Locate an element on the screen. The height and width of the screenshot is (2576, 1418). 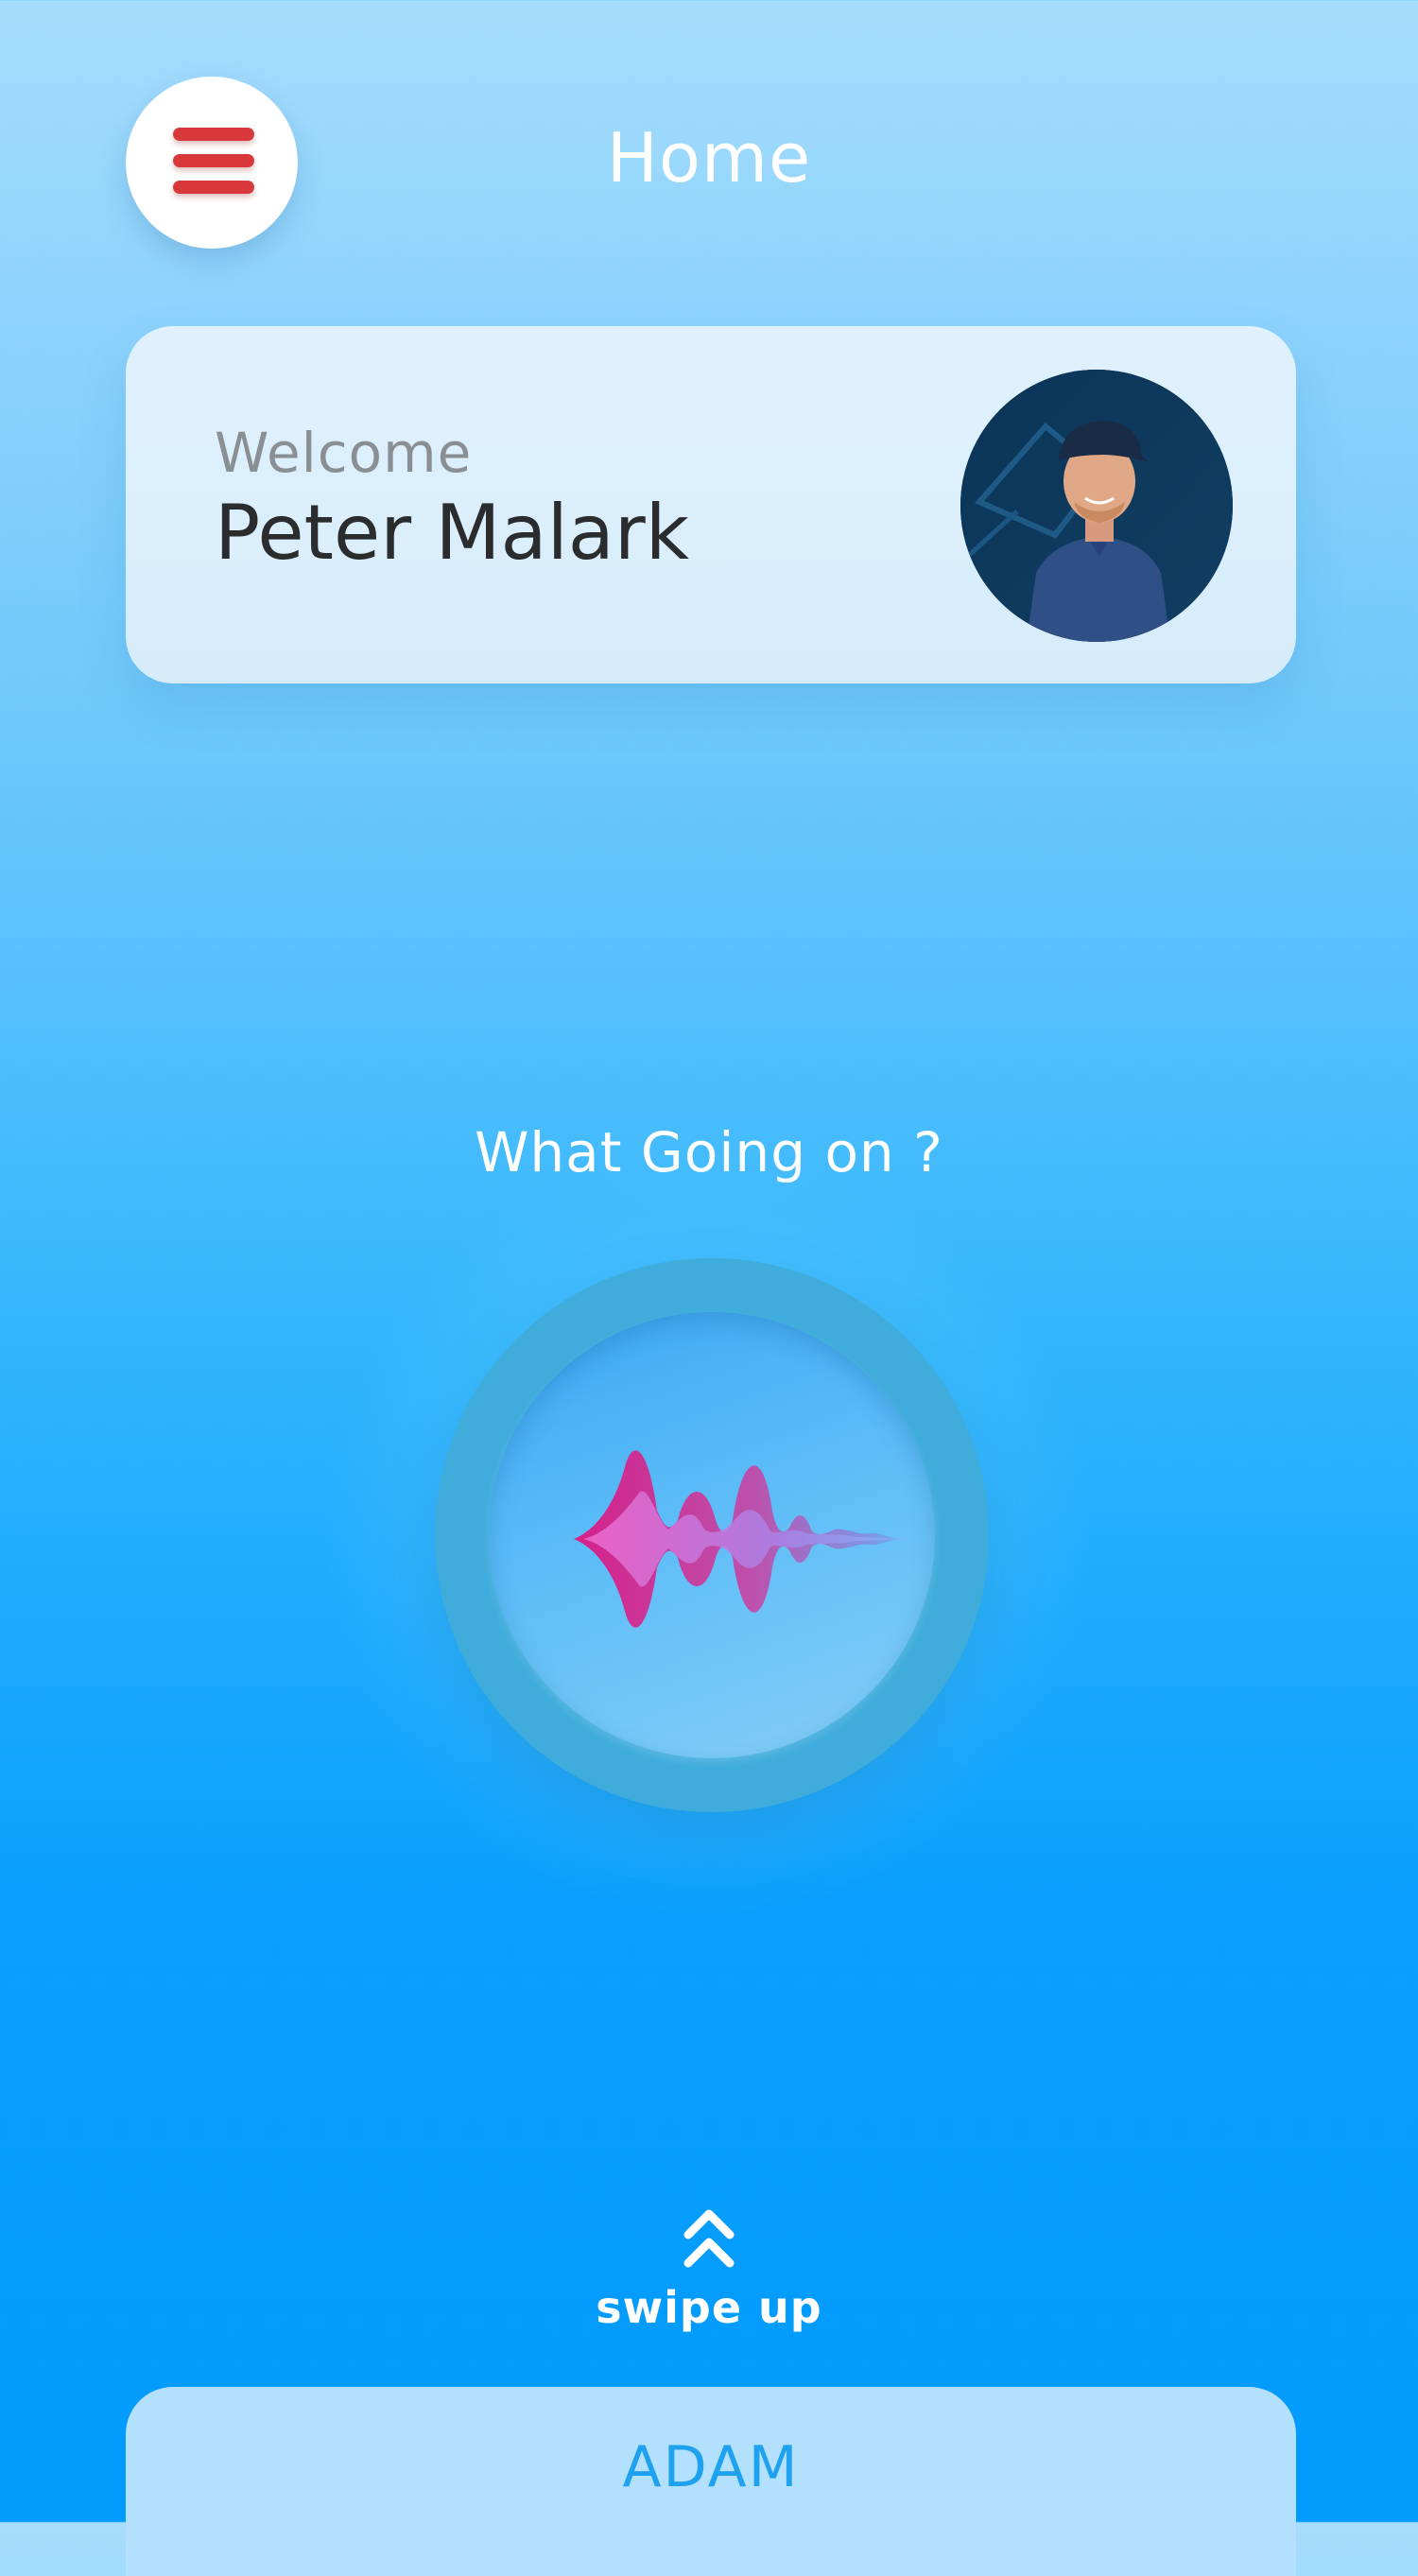
assistant-name: ADAM is located at coordinates (711, 2467).